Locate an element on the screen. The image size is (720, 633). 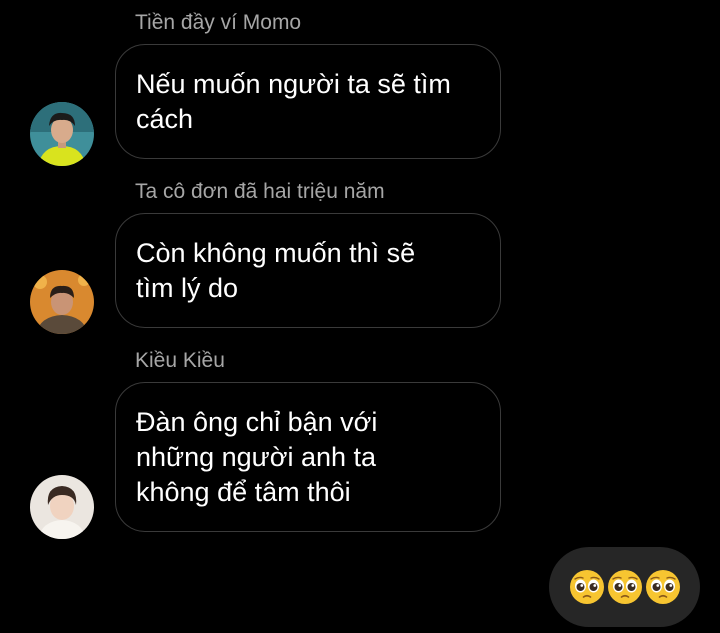
message-text: Còn không muốn thì sẽ tìm lý do is located at coordinates (276, 270).